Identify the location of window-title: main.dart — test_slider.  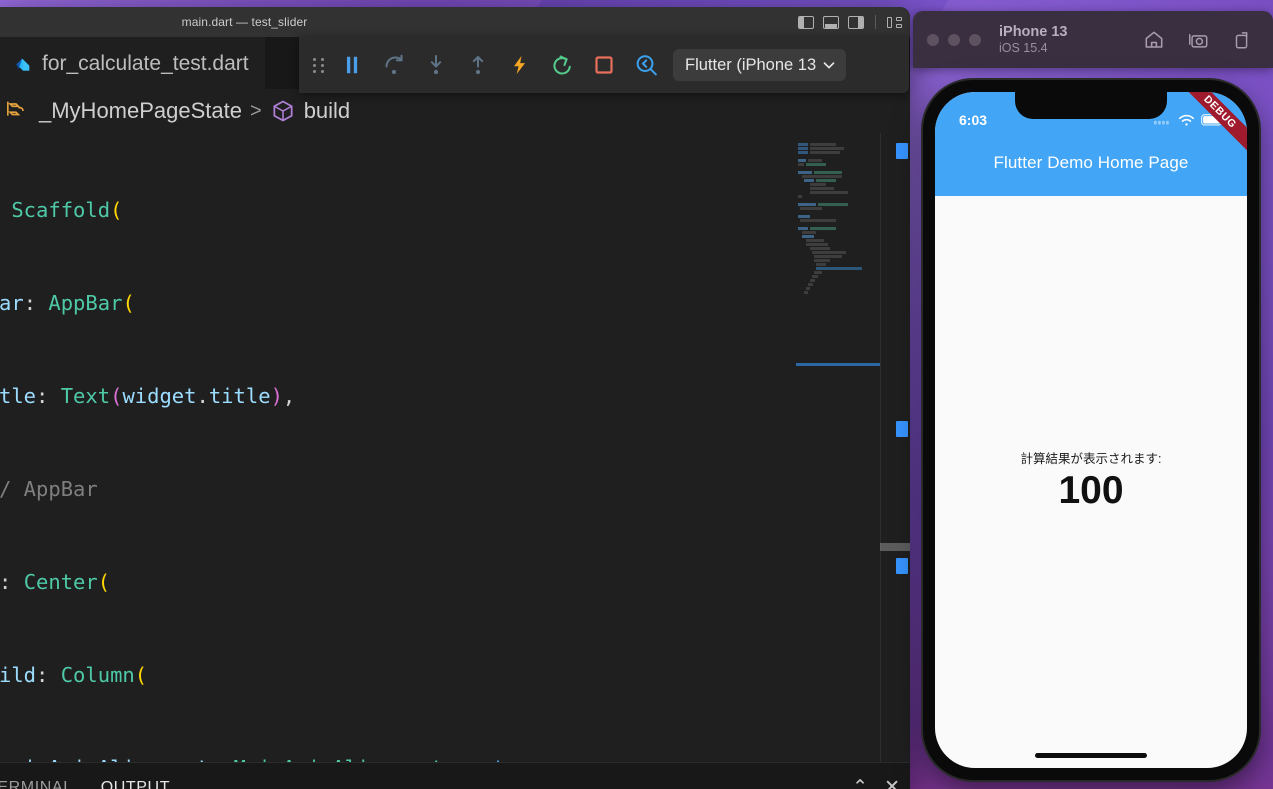
(244, 22).